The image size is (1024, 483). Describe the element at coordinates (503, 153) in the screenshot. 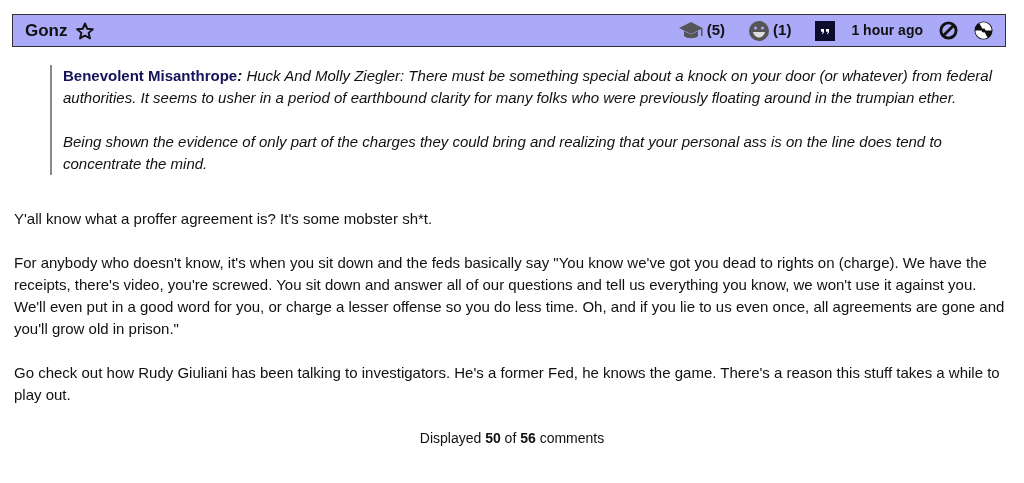

I see `quote-paragraph: Being shown the evidence of only part of the charges they could bring and realizing that your personal ass is on the line does tend to concentrate the mind.` at that location.